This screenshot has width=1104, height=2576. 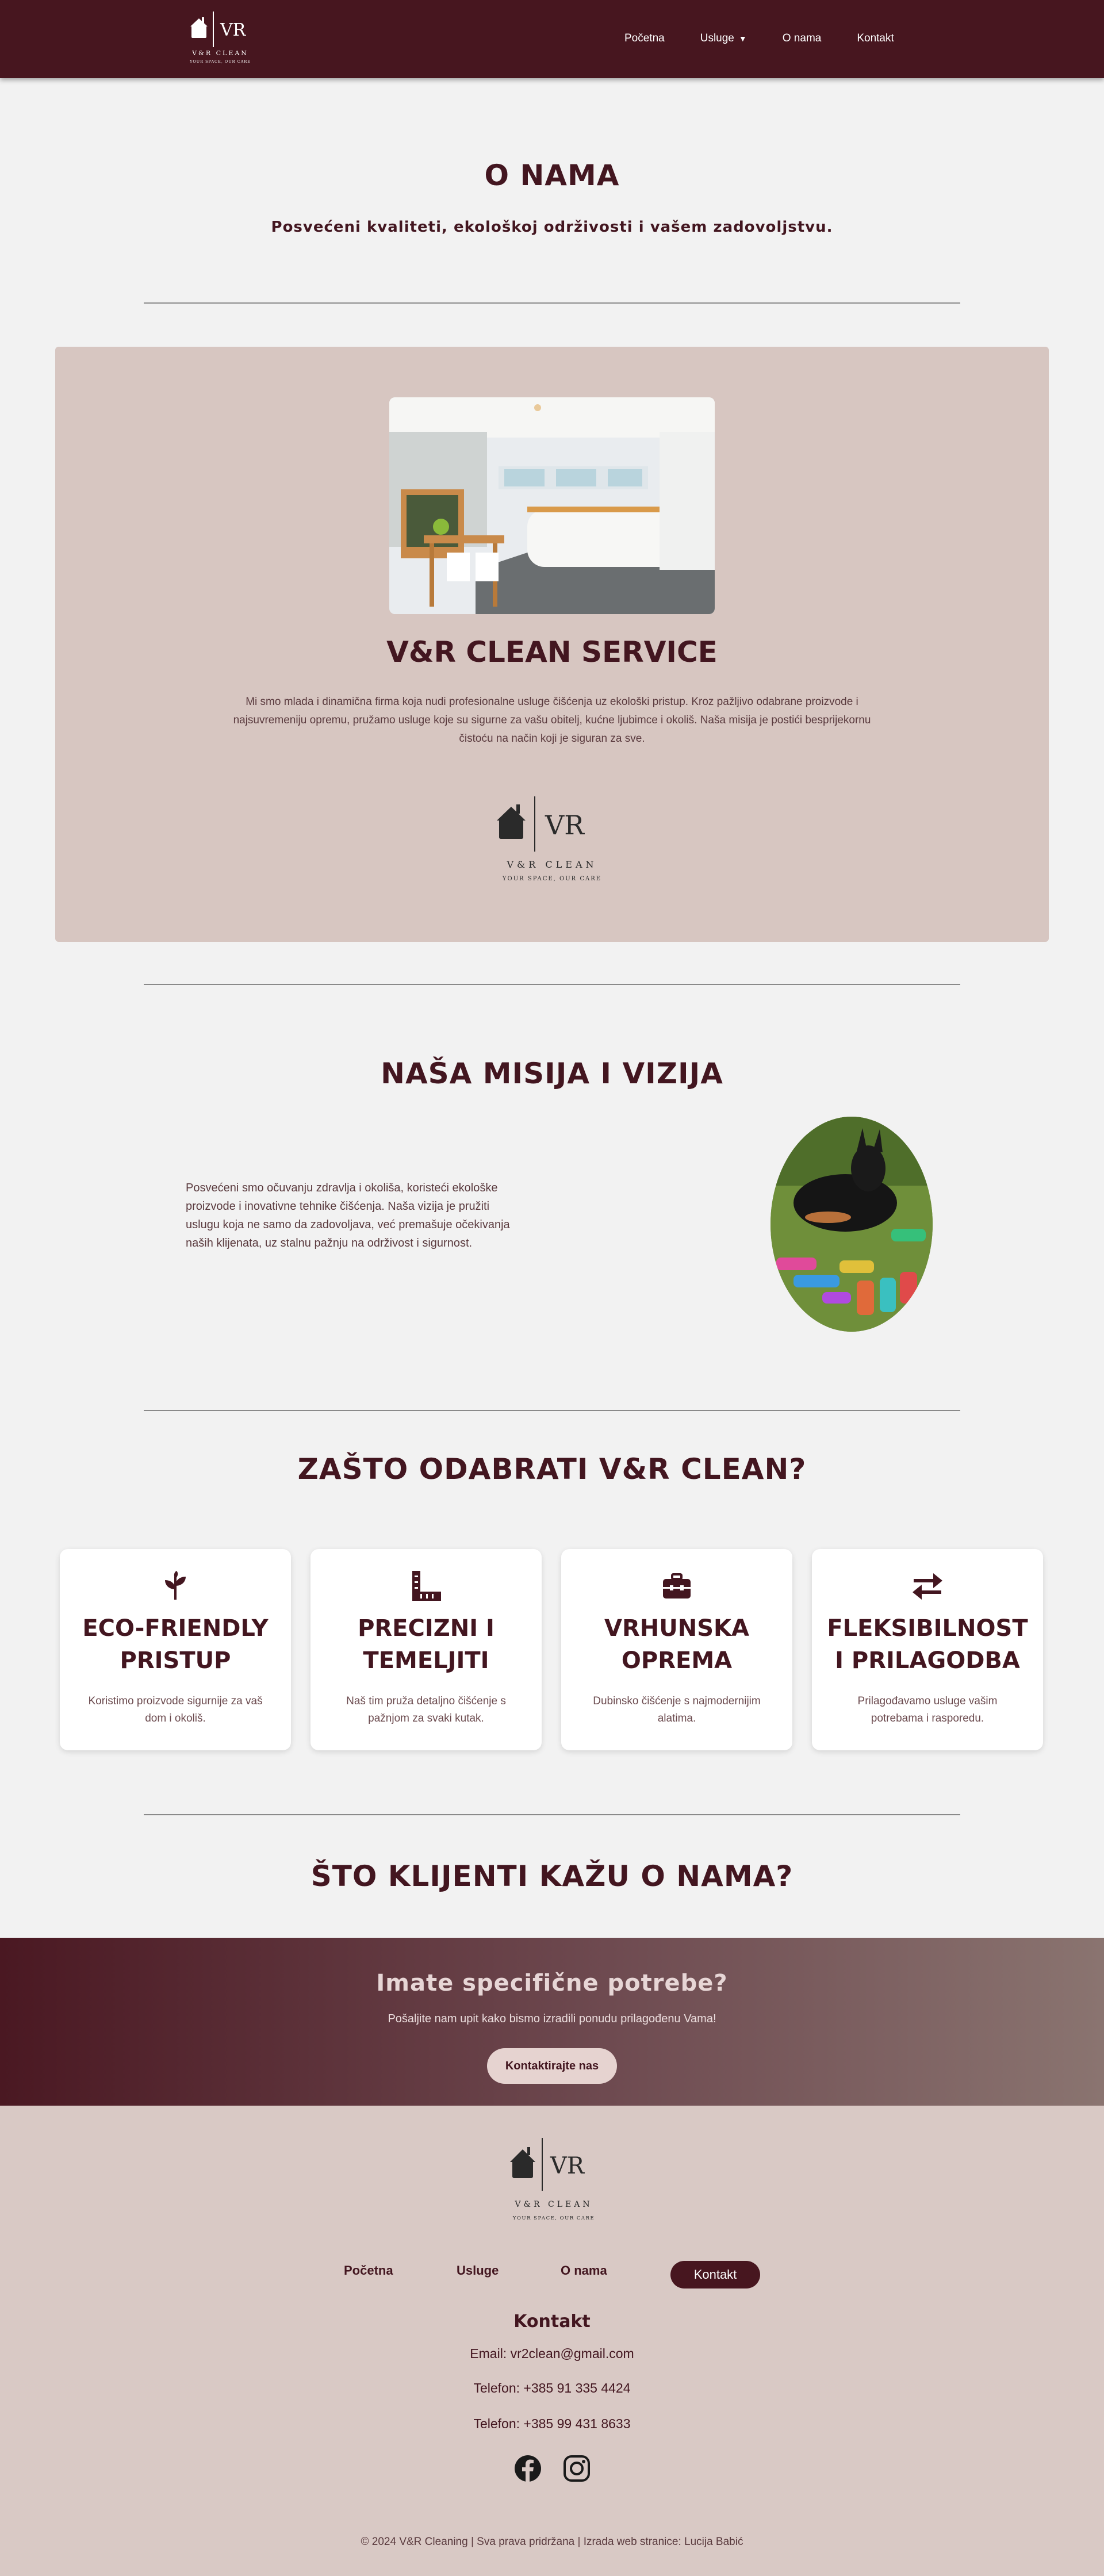 What do you see at coordinates (426, 1586) in the screenshot?
I see `ruler-icon` at bounding box center [426, 1586].